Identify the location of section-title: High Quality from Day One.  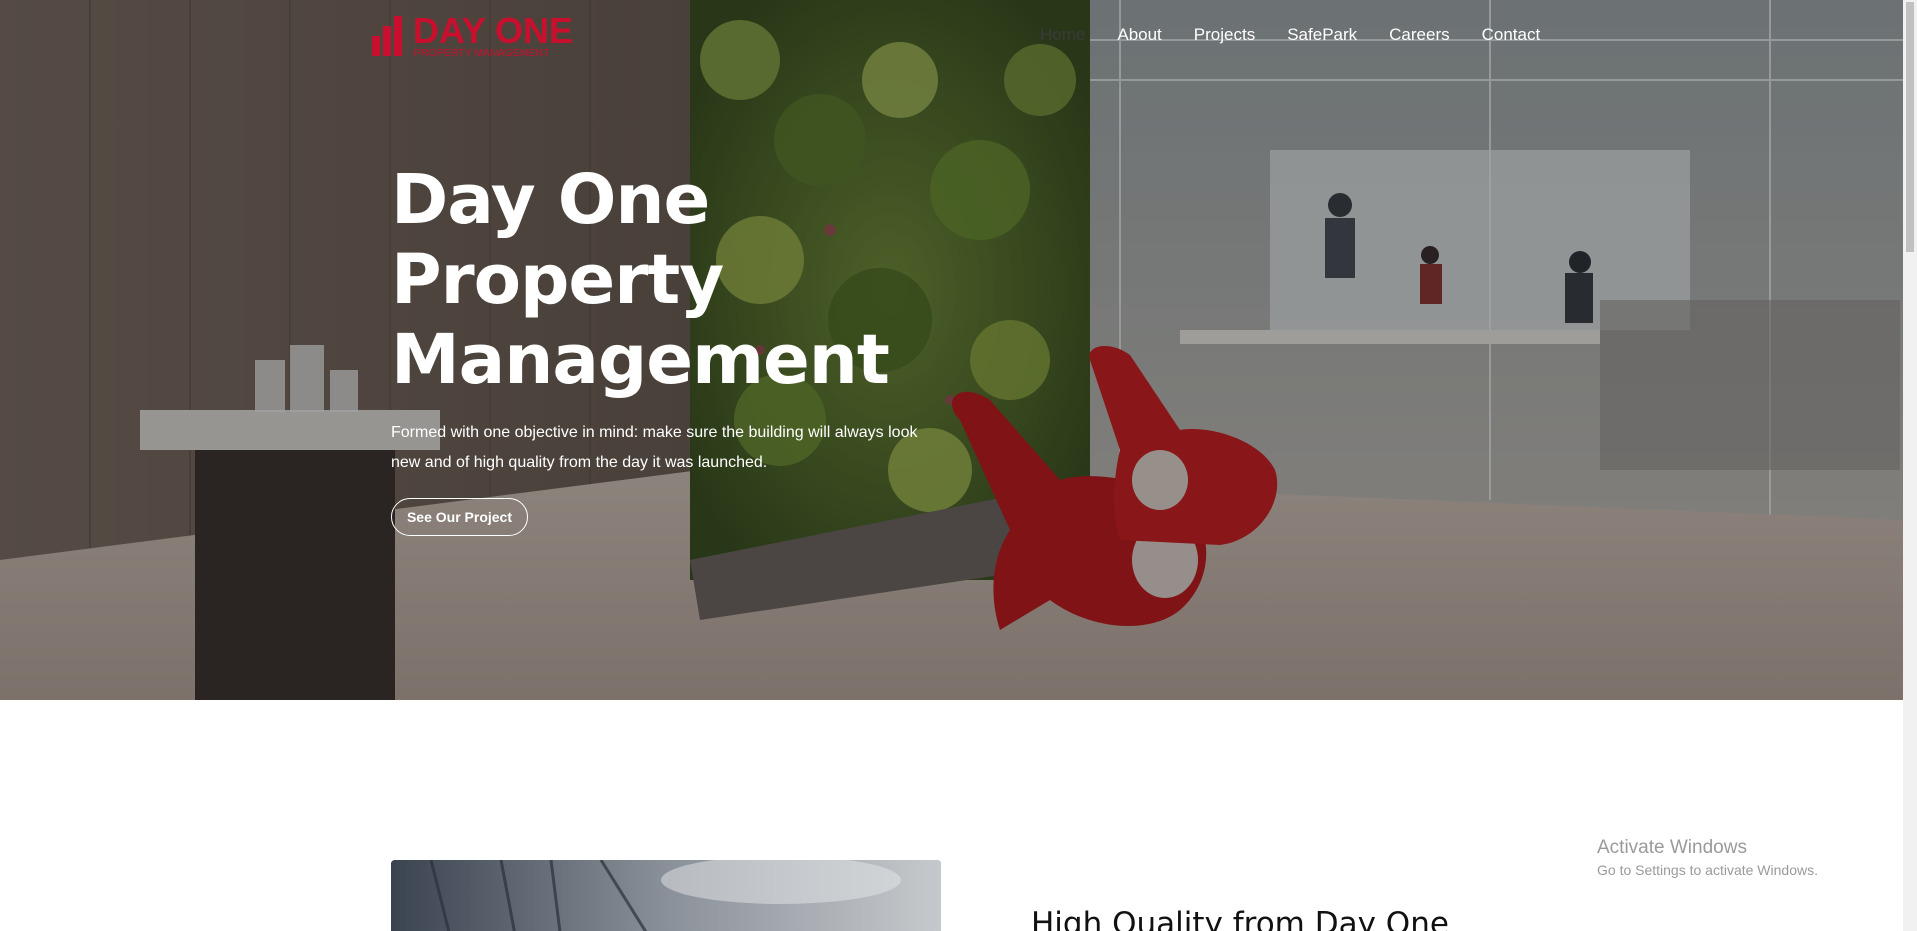
(1240, 918).